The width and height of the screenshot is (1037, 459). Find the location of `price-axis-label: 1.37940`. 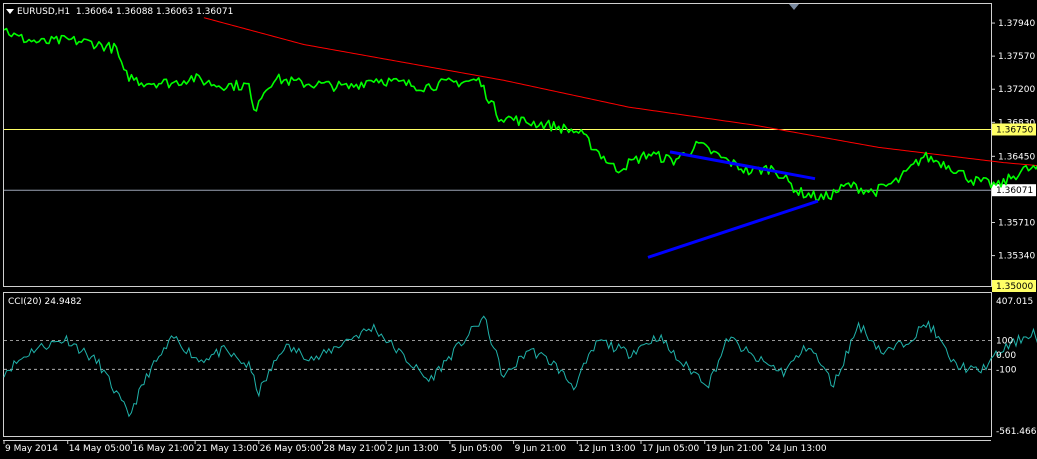

price-axis-label: 1.37940 is located at coordinates (1016, 24).